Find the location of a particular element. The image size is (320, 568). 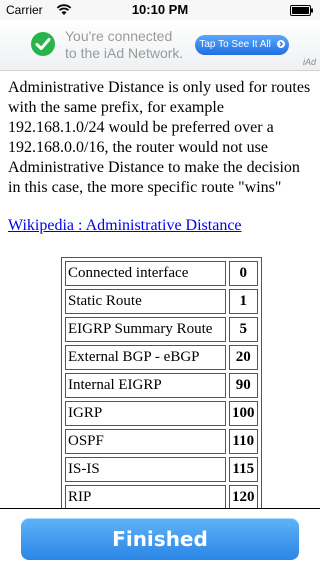

route-source-cell: Static Route is located at coordinates (145, 301).